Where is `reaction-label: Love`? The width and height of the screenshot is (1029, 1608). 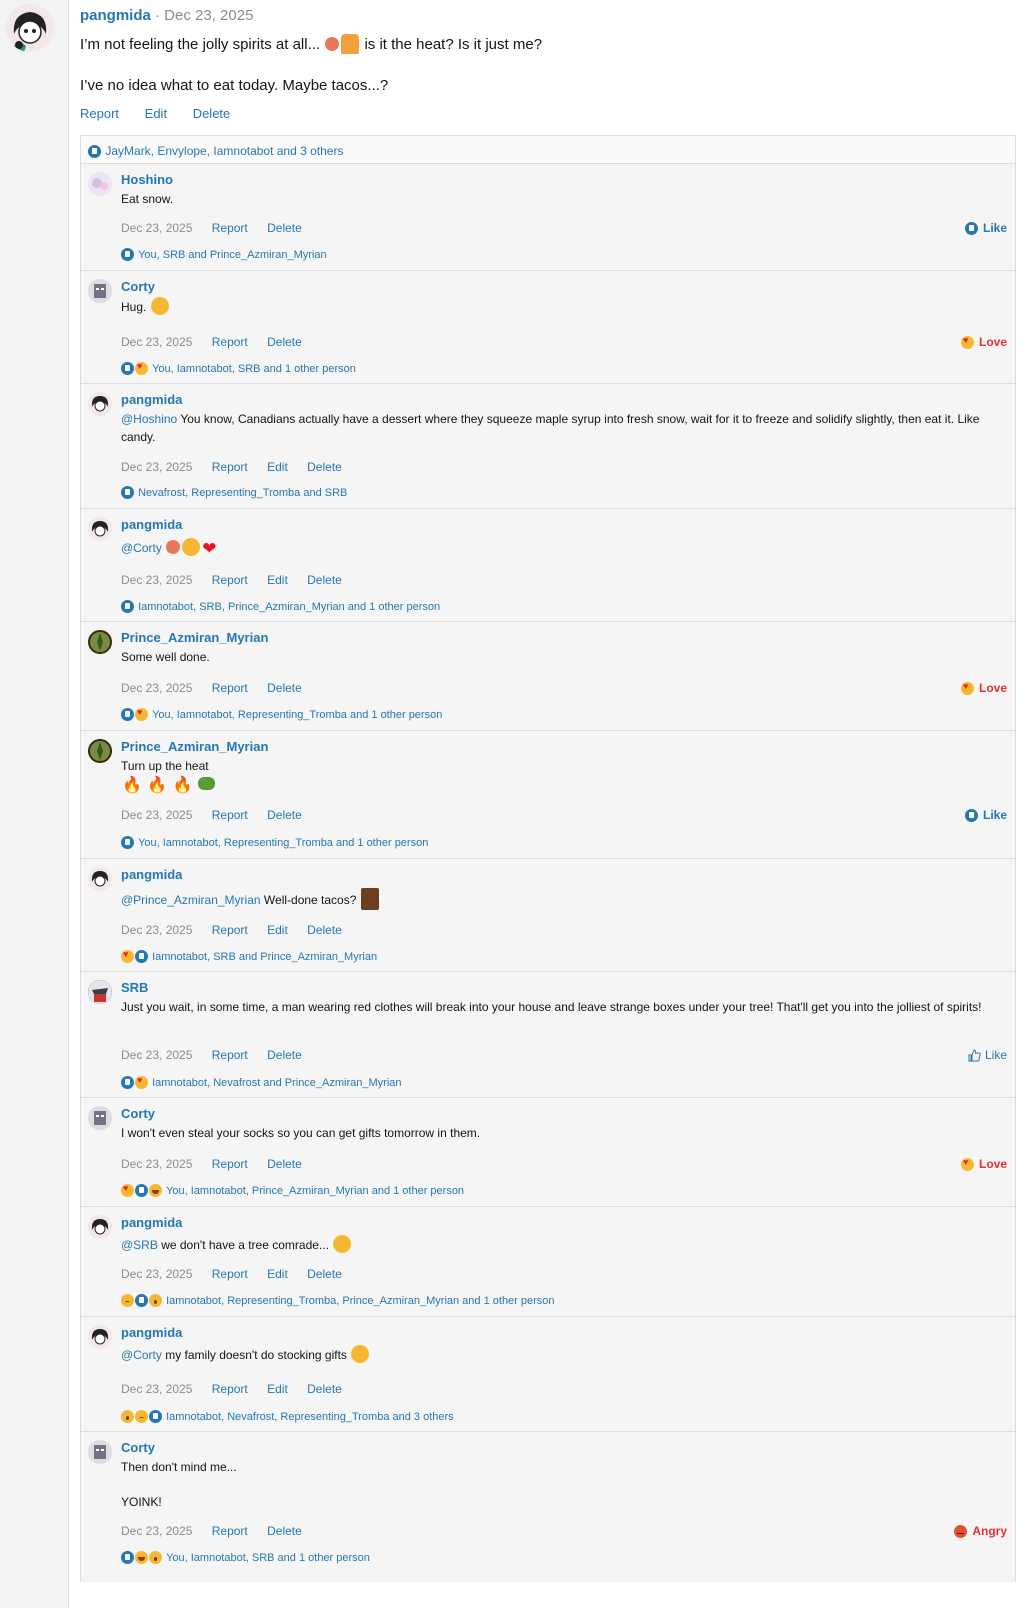
reaction-label: Love is located at coordinates (992, 1164).